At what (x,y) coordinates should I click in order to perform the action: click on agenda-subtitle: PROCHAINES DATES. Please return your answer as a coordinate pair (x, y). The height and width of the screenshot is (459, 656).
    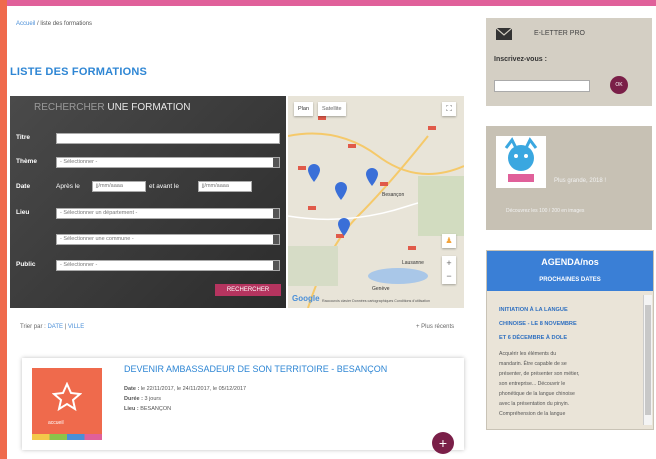
    Looking at the image, I should click on (570, 280).